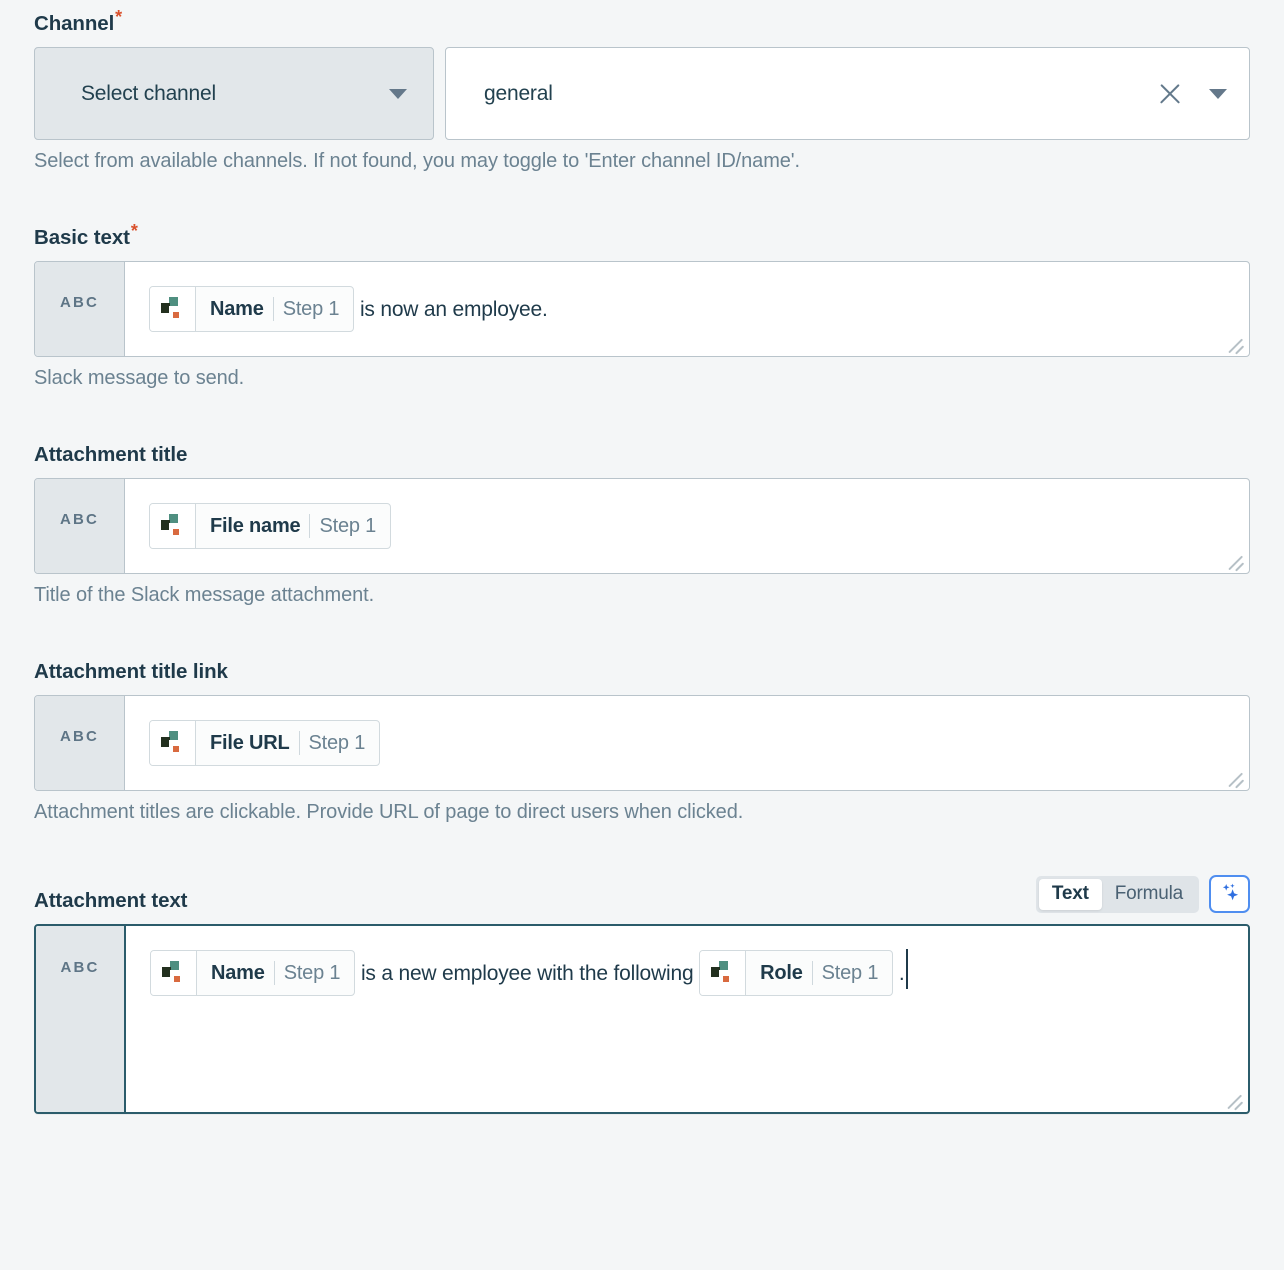 The height and width of the screenshot is (1270, 1284). Describe the element at coordinates (906, 969) in the screenshot. I see `text-cursor` at that location.